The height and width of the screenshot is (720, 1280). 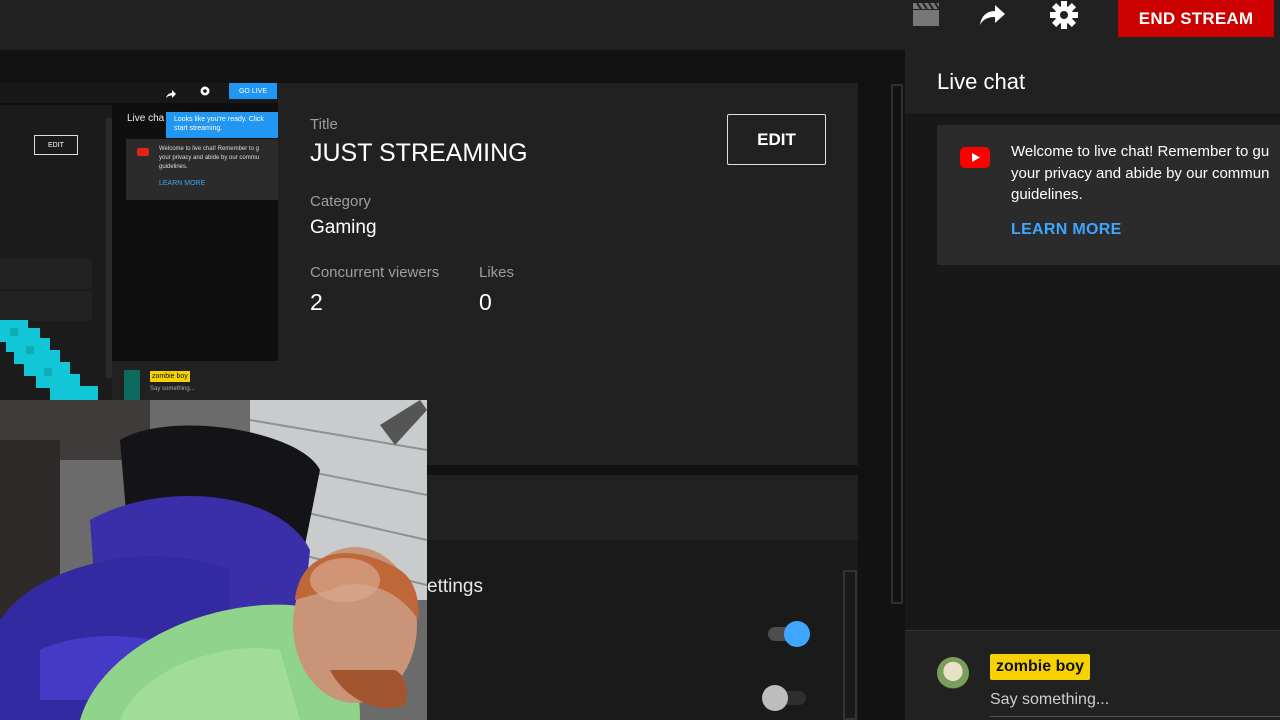 I want to click on username-tag: zombie boy, so click(x=1040, y=667).